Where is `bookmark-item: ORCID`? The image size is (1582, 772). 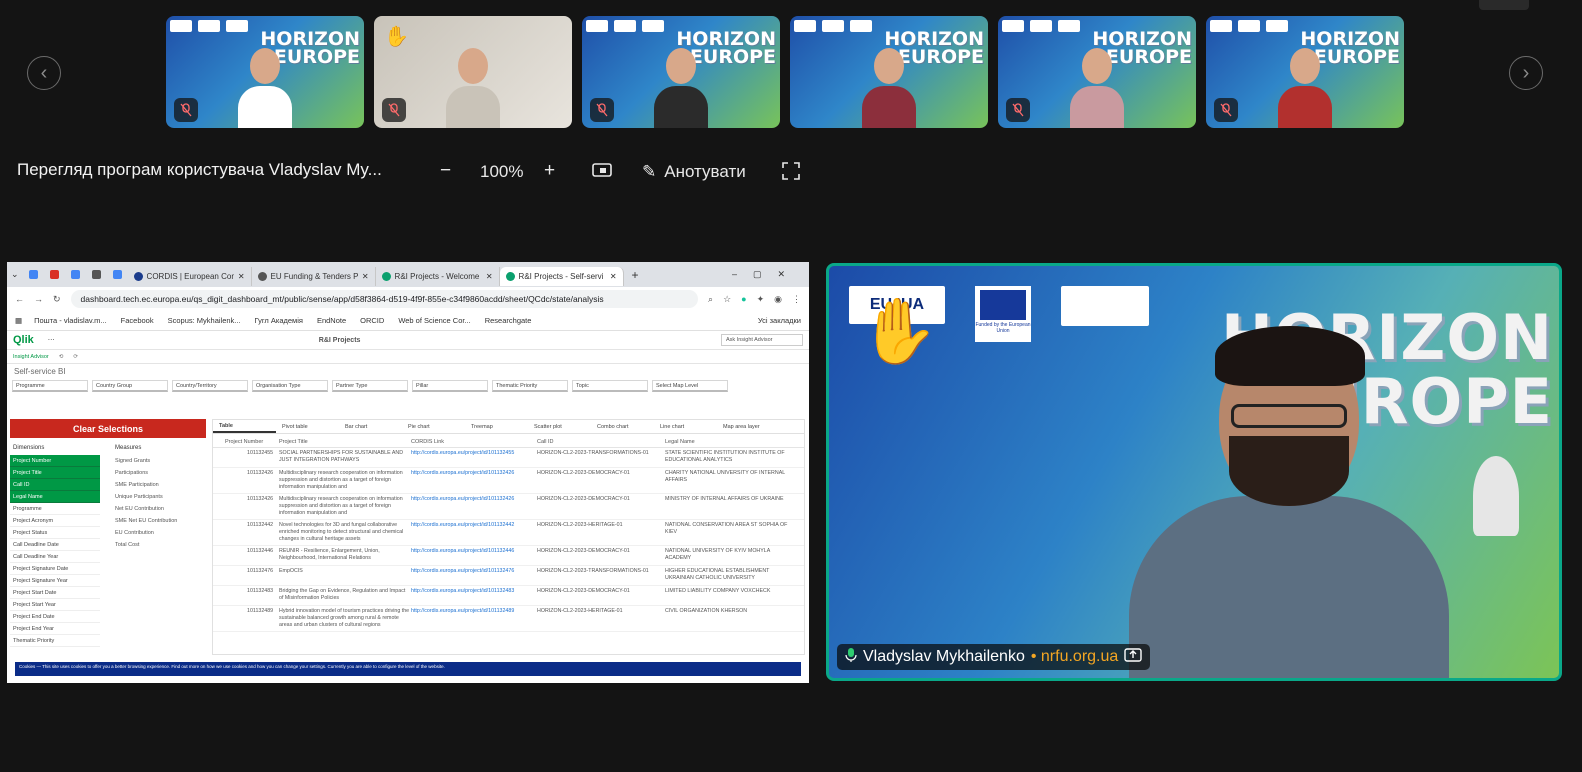 bookmark-item: ORCID is located at coordinates (372, 320).